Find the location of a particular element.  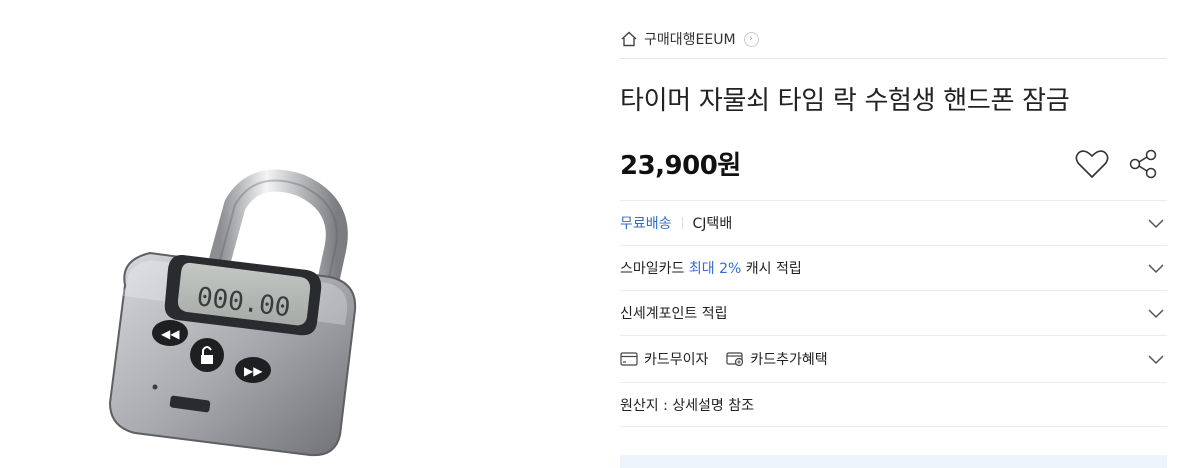

divider is located at coordinates (893, 58).